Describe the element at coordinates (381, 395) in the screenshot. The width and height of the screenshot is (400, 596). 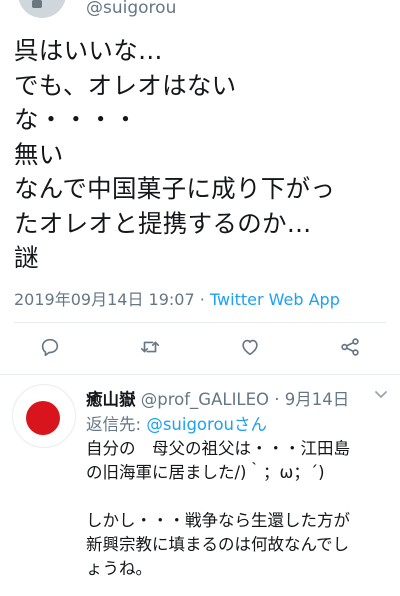
I see `chevron-down-icon` at that location.